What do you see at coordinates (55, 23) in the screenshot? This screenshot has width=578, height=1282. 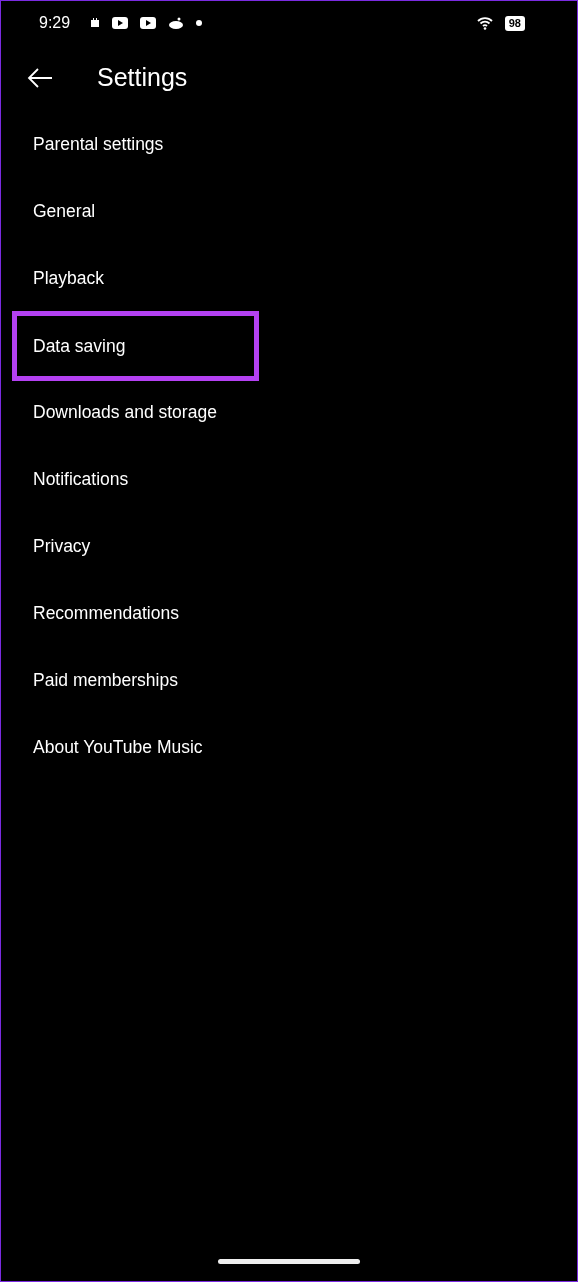 I see `status-time: 9:29` at bounding box center [55, 23].